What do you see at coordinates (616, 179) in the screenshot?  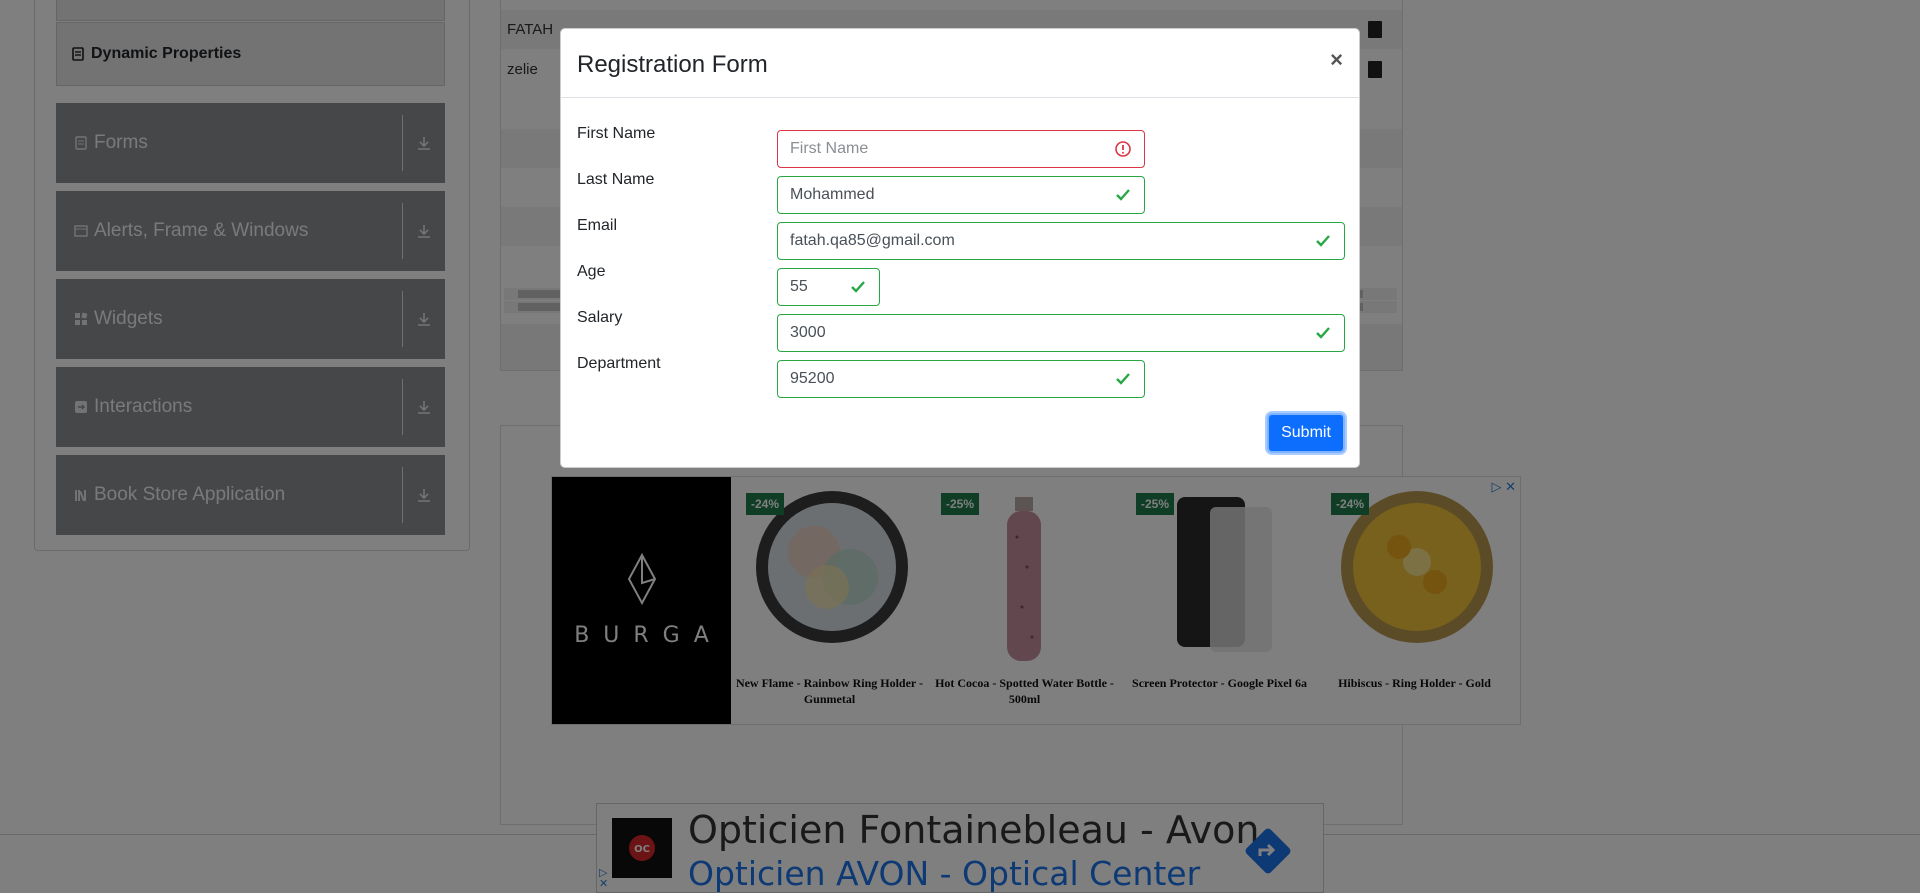 I see `last-name-label: Last Name` at bounding box center [616, 179].